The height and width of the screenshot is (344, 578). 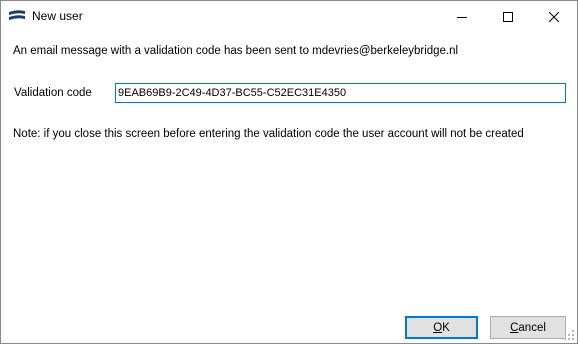 I want to click on close-button, so click(x=554, y=16).